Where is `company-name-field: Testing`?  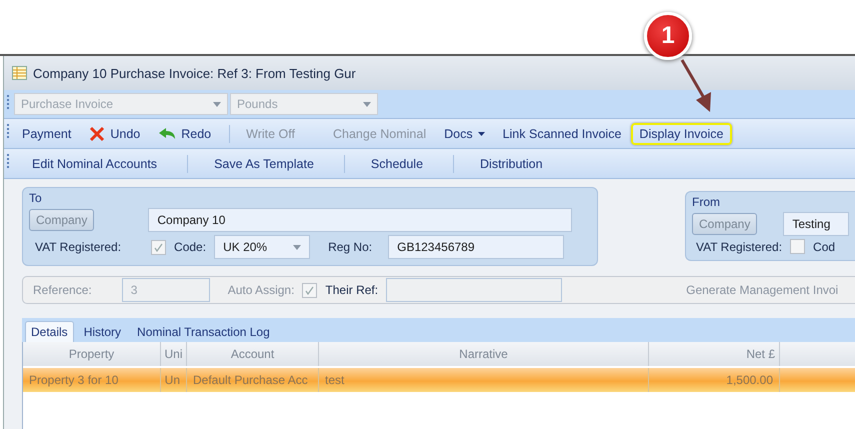 company-name-field: Testing is located at coordinates (816, 224).